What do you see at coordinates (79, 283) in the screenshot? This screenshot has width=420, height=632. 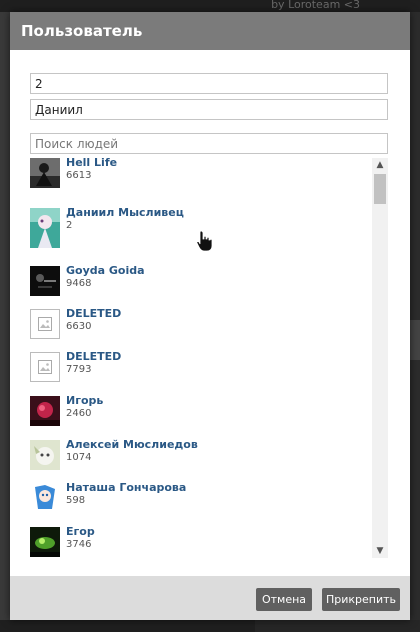 I see `user-count: 9468` at bounding box center [79, 283].